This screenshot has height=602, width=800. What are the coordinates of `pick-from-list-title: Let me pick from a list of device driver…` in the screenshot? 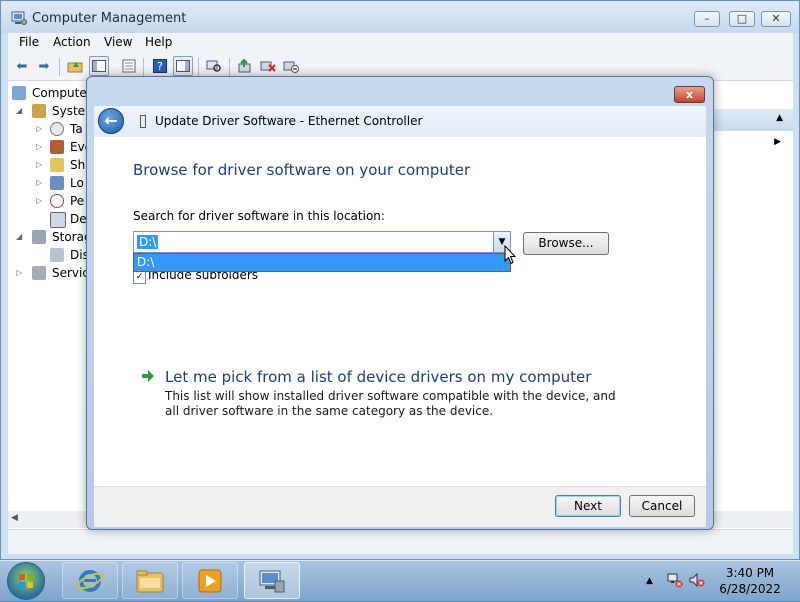 It's located at (378, 377).